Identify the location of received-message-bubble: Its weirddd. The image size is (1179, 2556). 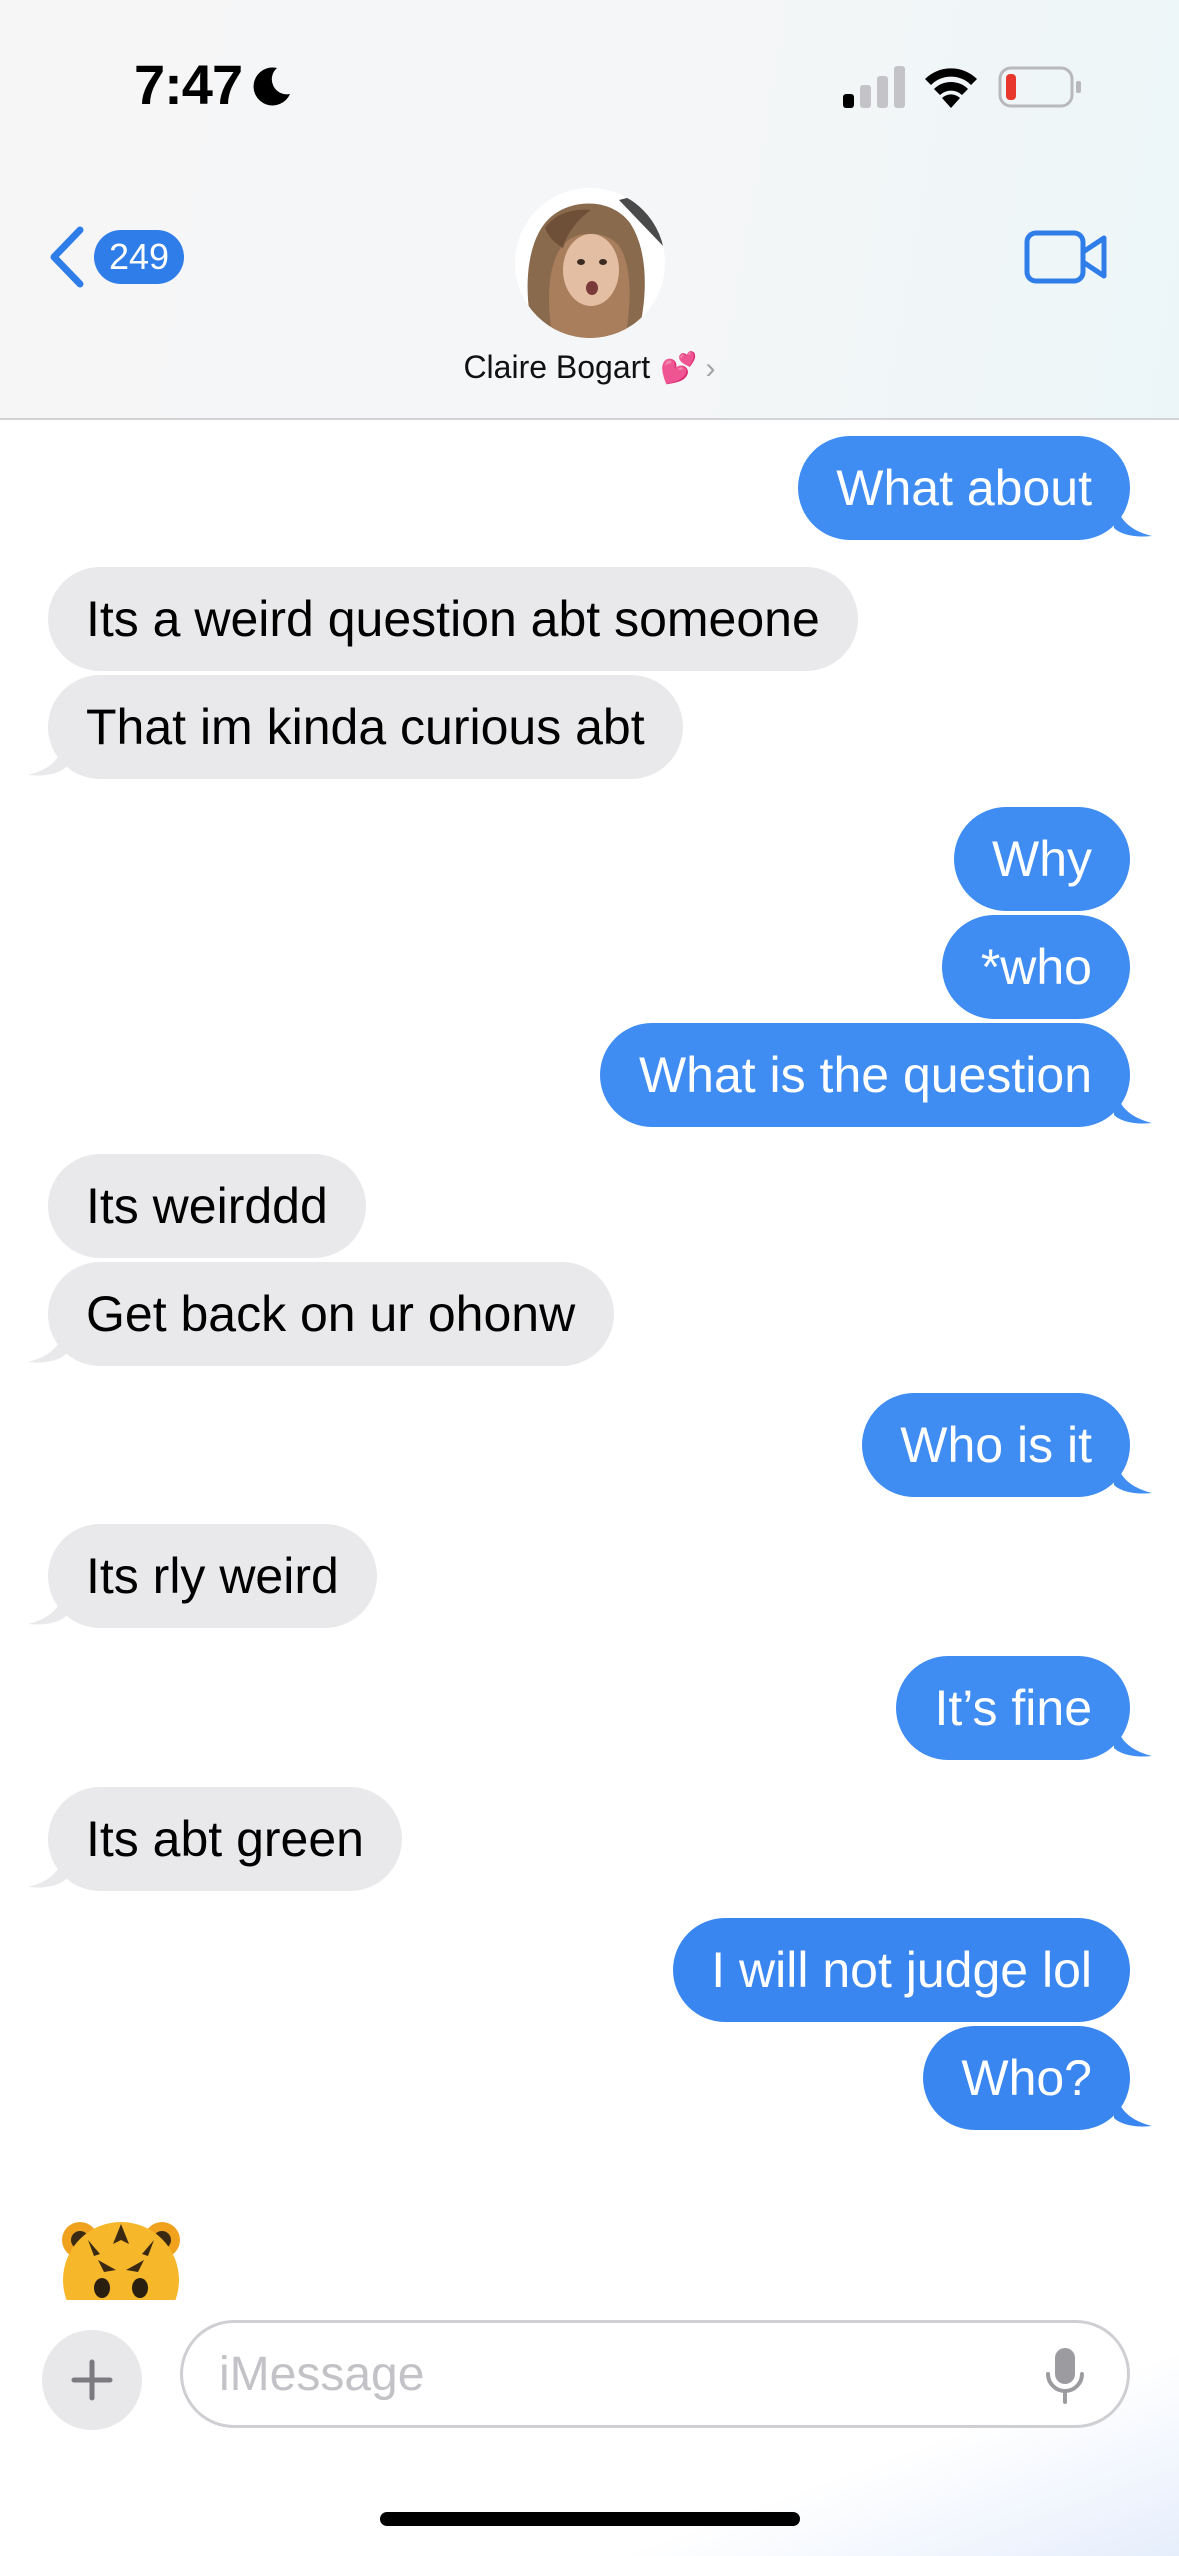
(207, 1206).